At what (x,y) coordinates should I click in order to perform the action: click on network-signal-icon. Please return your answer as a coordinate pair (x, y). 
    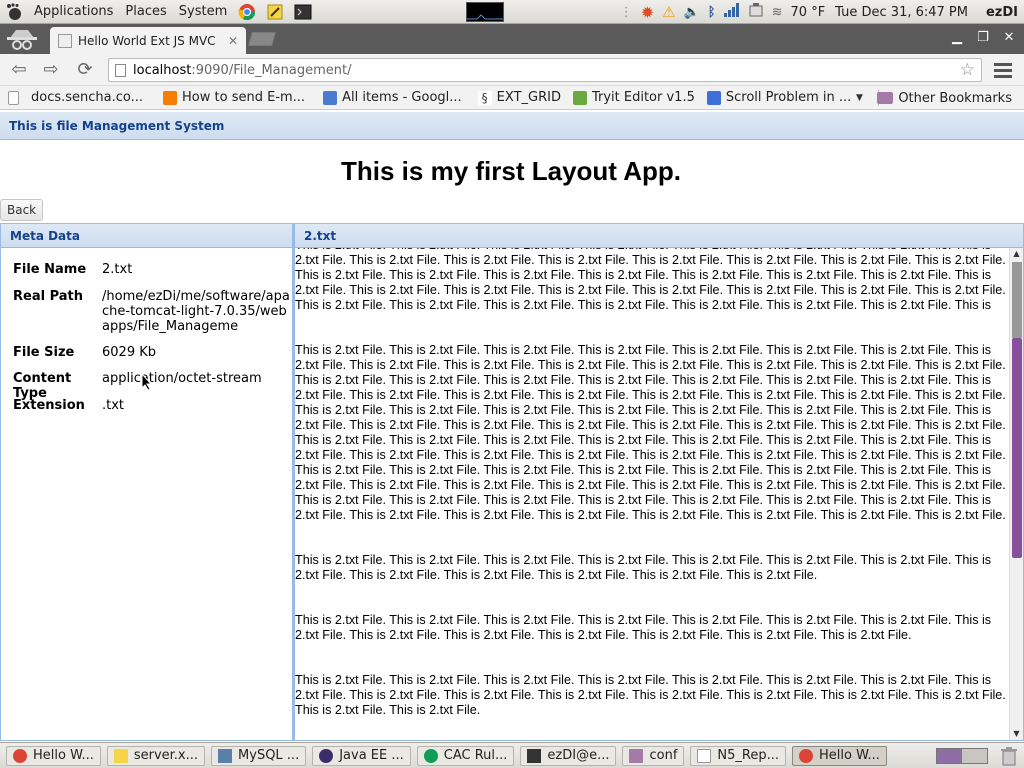
    Looking at the image, I should click on (731, 12).